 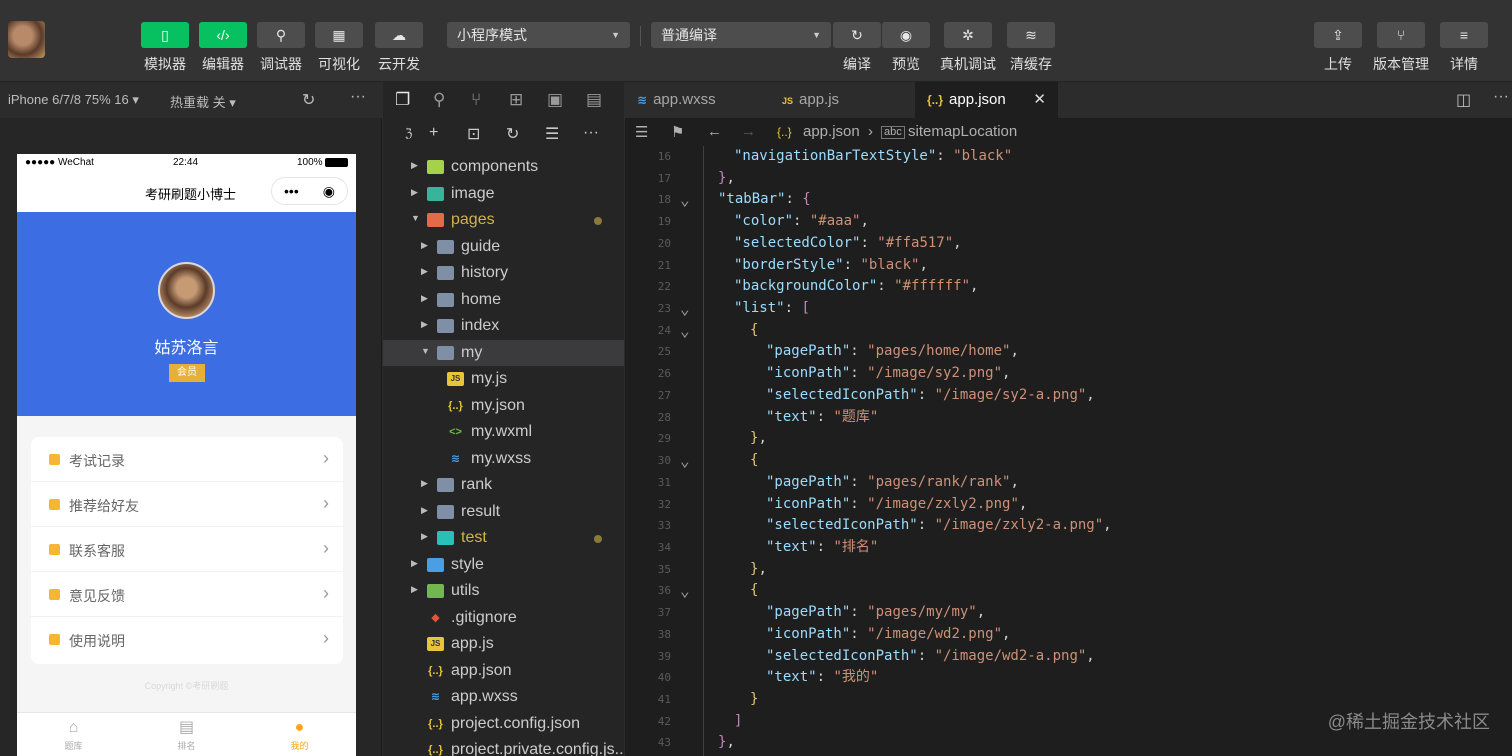 What do you see at coordinates (309, 191) in the screenshot?
I see `capsule-menu: ••• ◉` at bounding box center [309, 191].